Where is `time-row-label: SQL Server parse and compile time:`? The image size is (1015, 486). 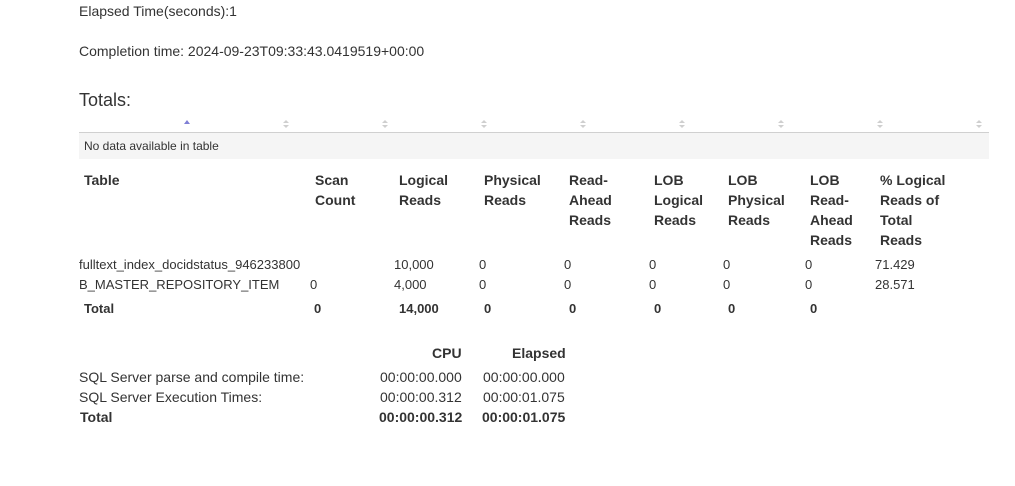
time-row-label: SQL Server parse and compile time: is located at coordinates (192, 377).